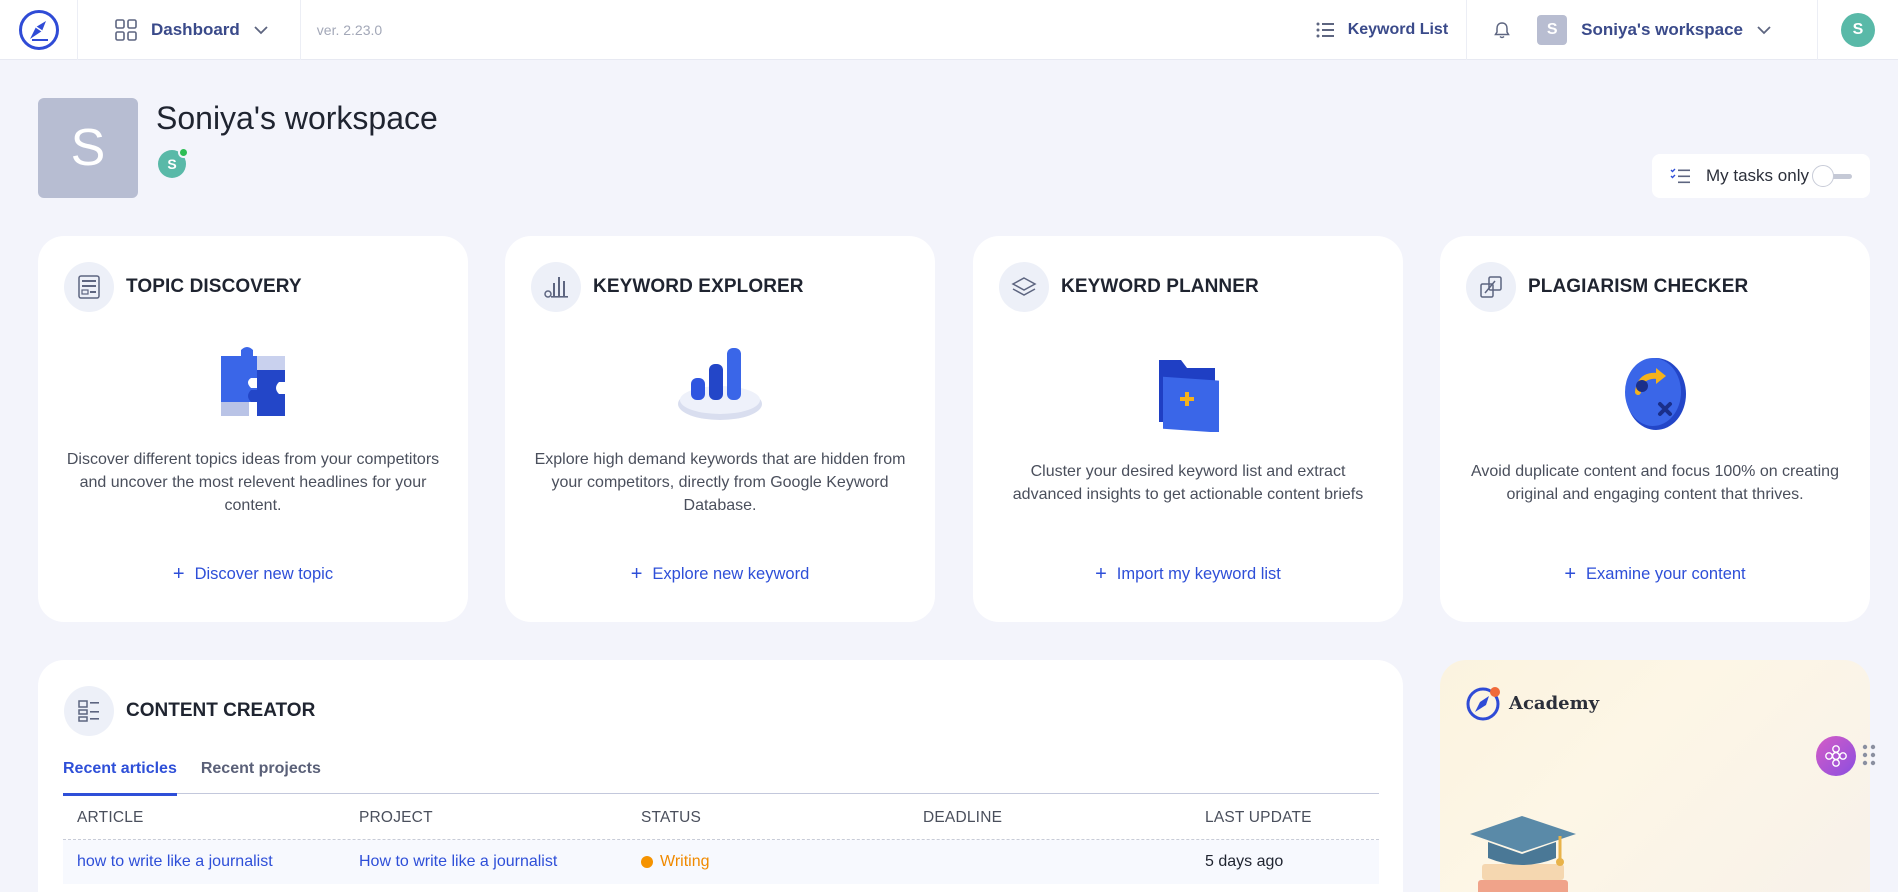  Describe the element at coordinates (396, 818) in the screenshot. I see `column-header-project: PROJECT` at that location.